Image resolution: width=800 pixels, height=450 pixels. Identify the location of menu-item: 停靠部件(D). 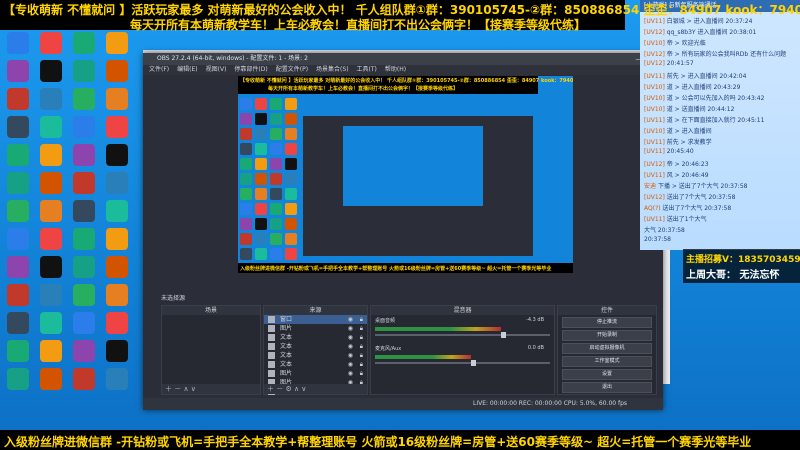
(250, 69).